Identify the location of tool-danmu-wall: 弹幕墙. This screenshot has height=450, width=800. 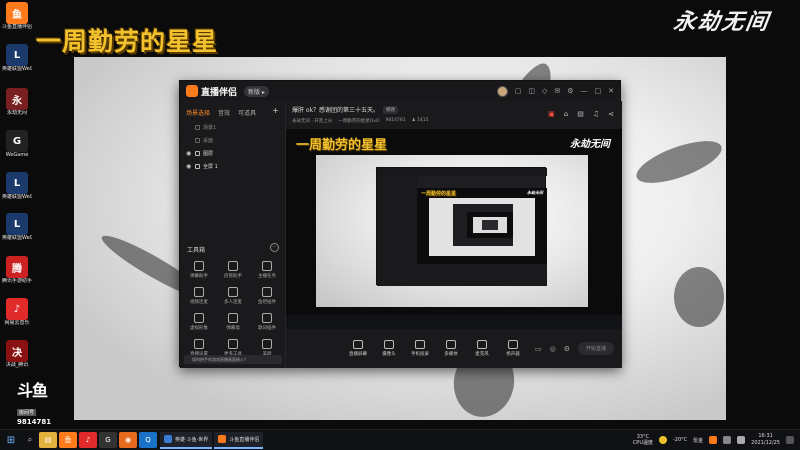
(233, 322).